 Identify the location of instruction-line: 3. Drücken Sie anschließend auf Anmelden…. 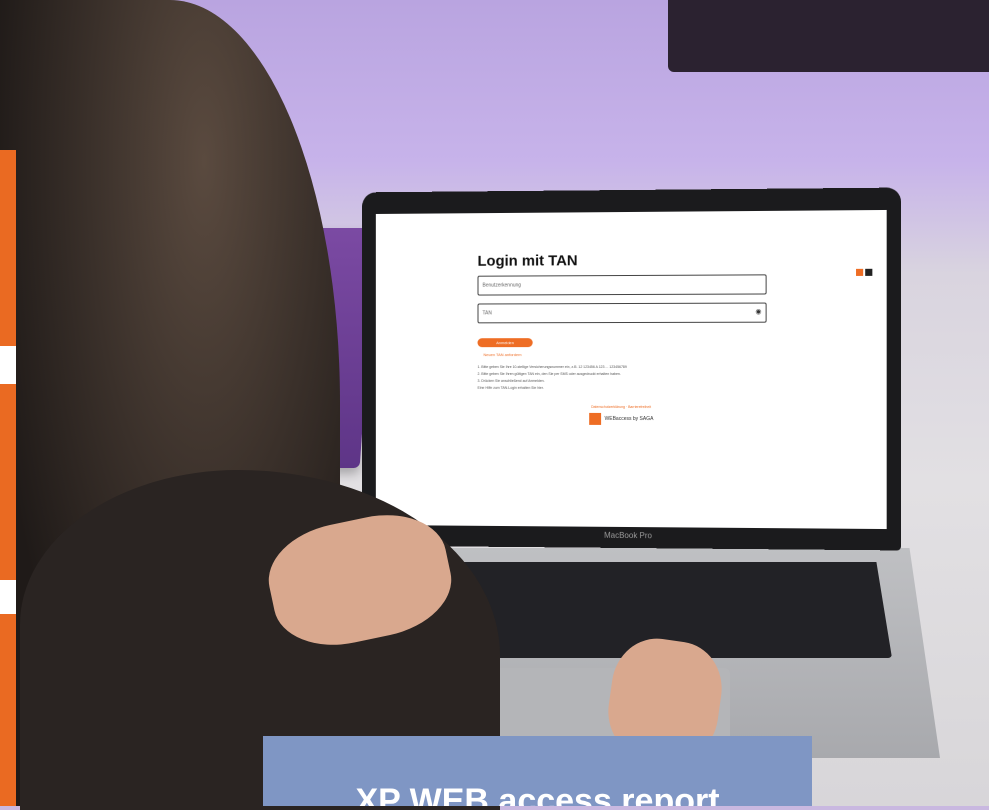
(511, 380).